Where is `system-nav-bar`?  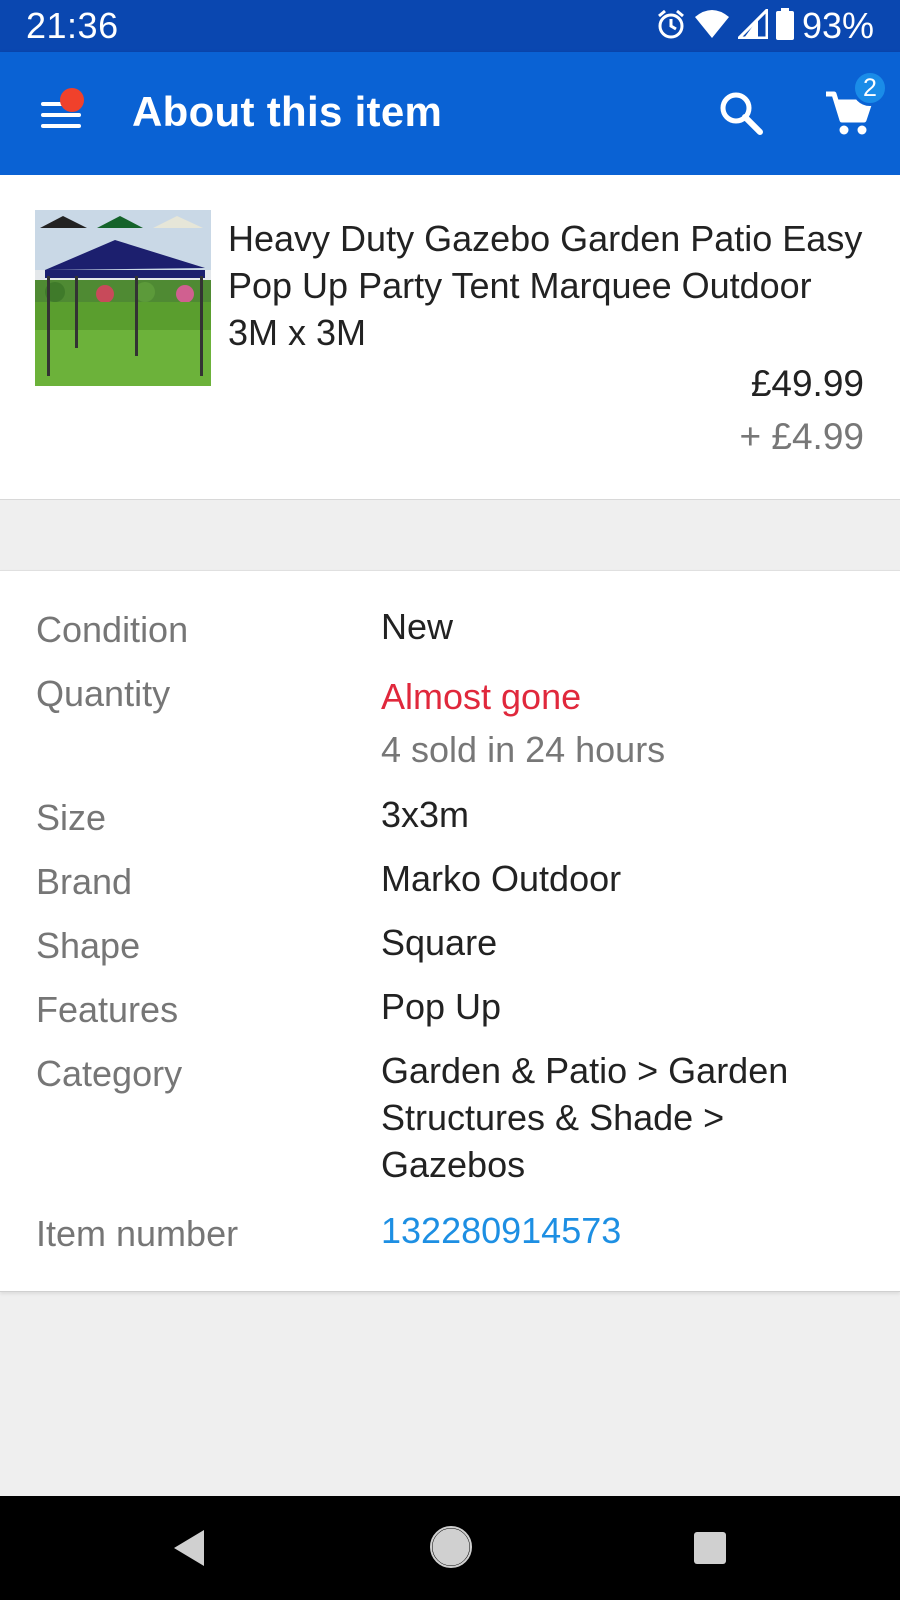
system-nav-bar is located at coordinates (450, 1548).